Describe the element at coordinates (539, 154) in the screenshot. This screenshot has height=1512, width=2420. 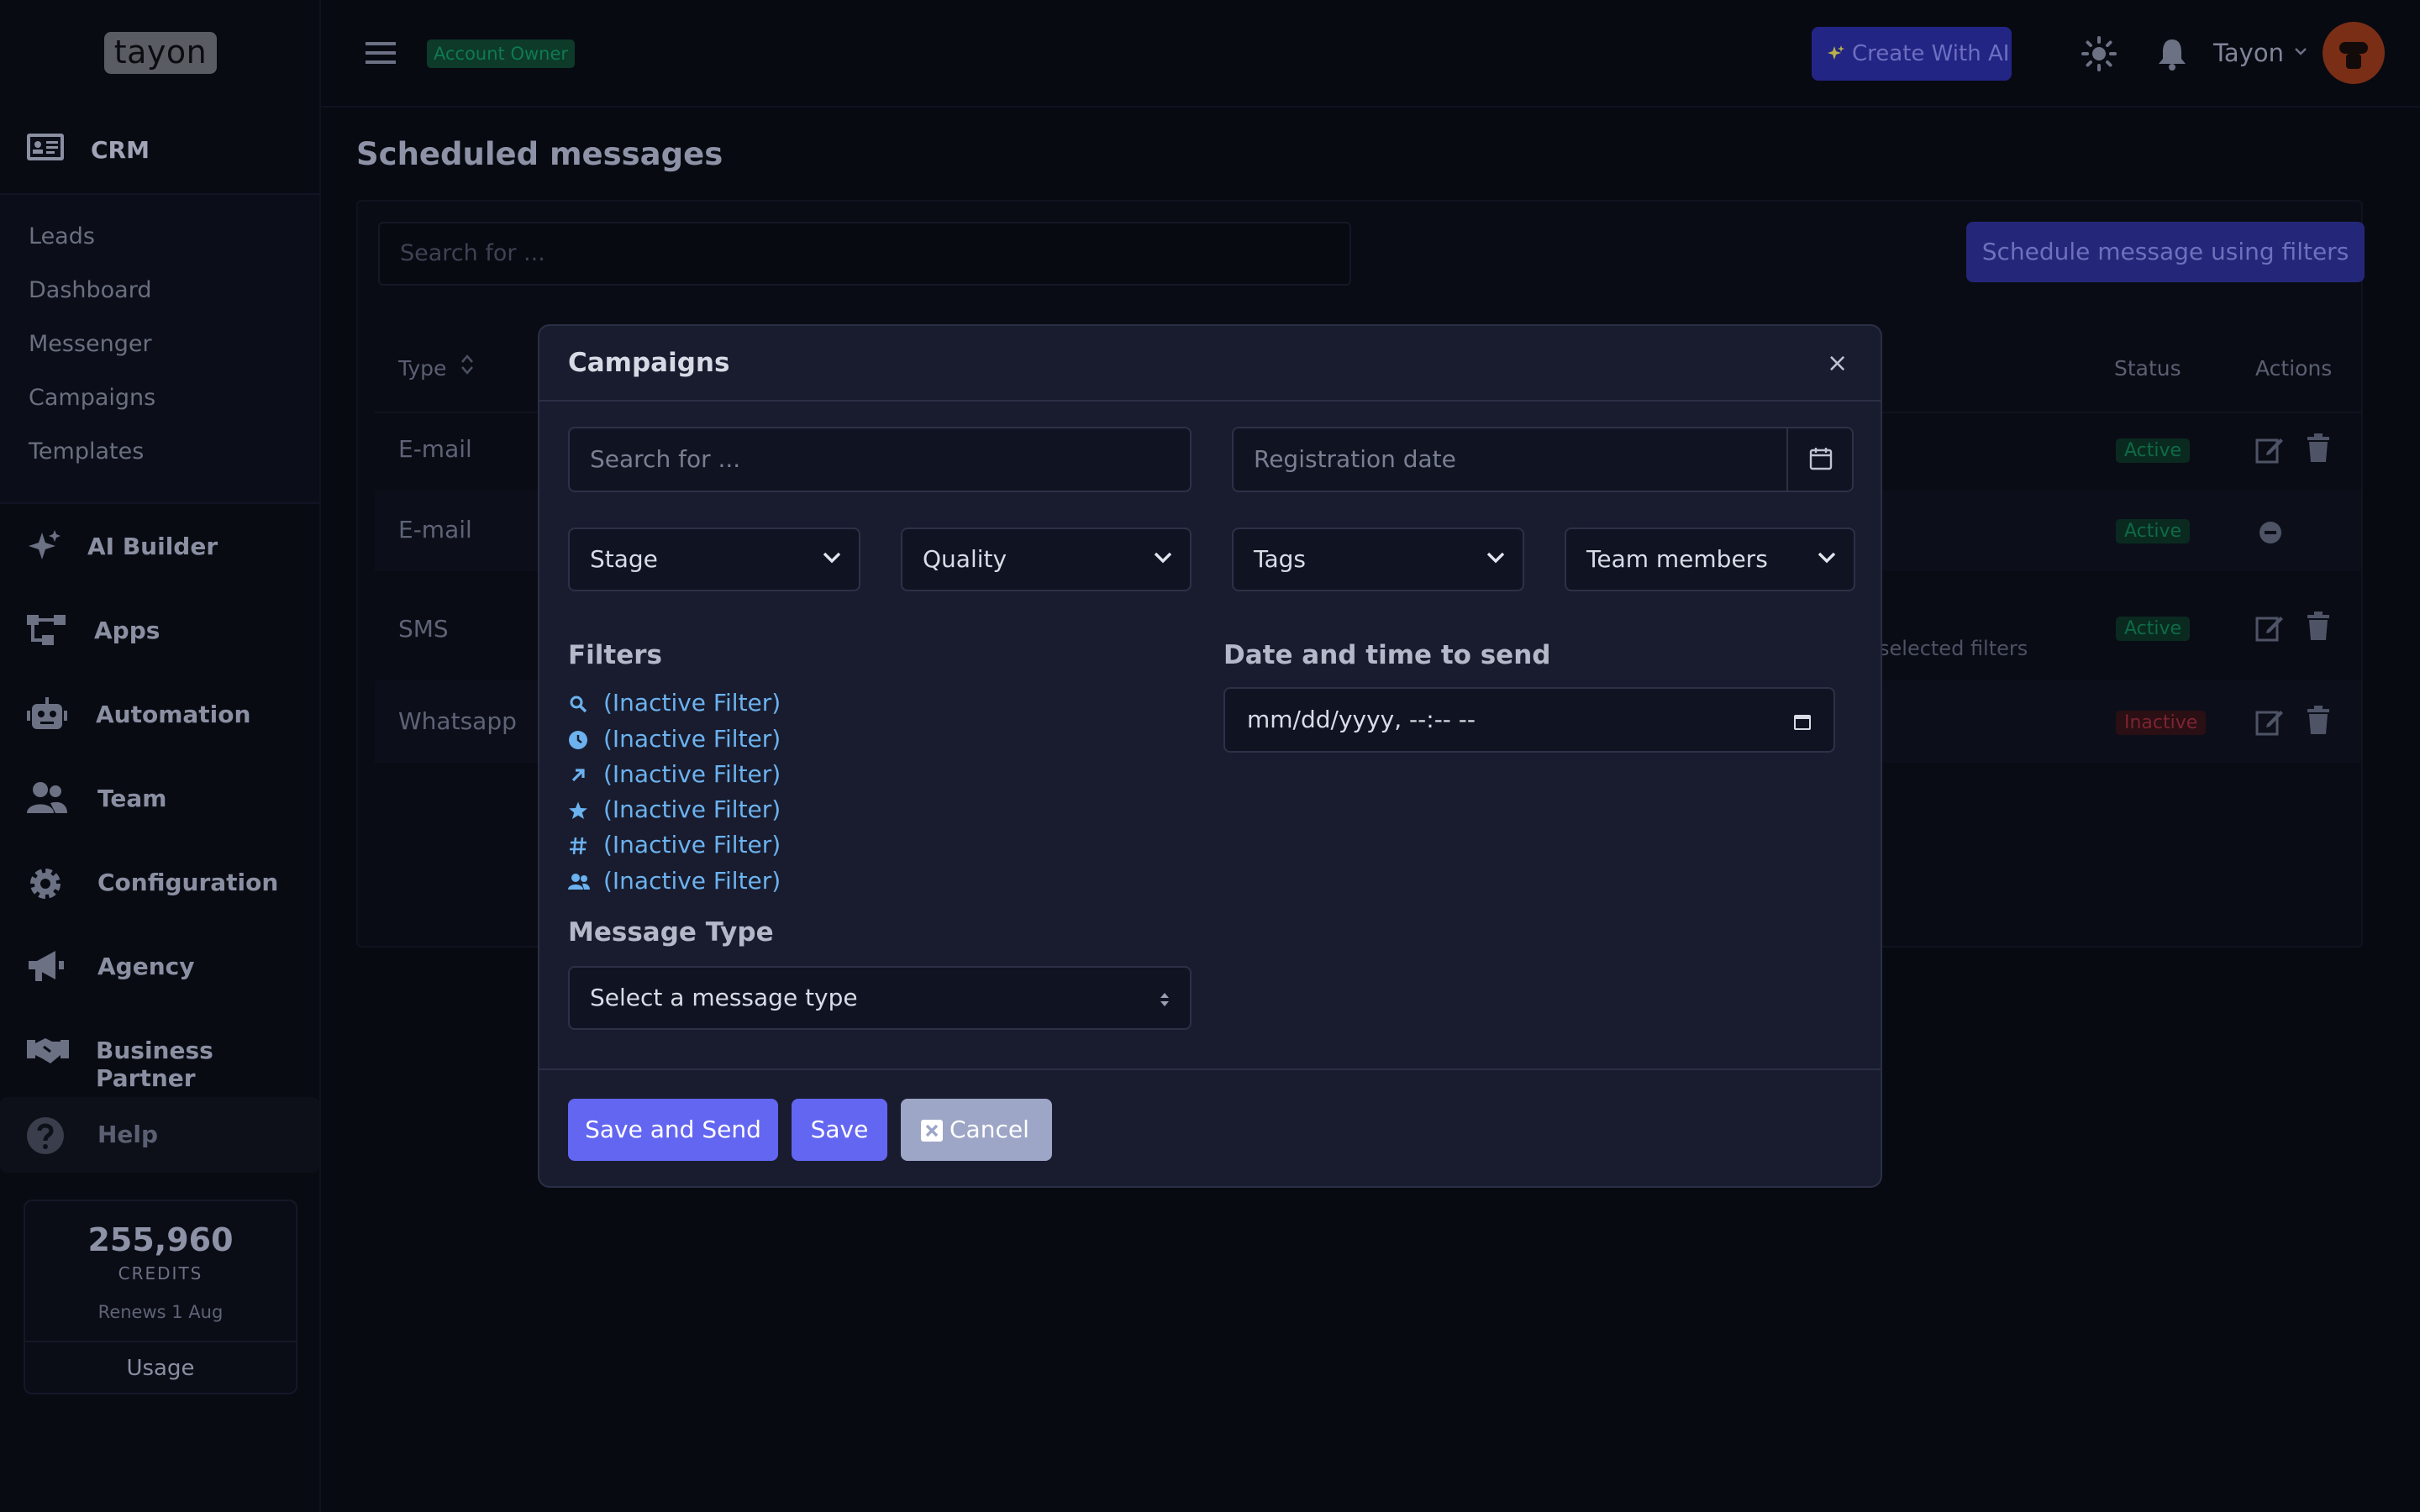
I see `page-title: Scheduled messages` at that location.